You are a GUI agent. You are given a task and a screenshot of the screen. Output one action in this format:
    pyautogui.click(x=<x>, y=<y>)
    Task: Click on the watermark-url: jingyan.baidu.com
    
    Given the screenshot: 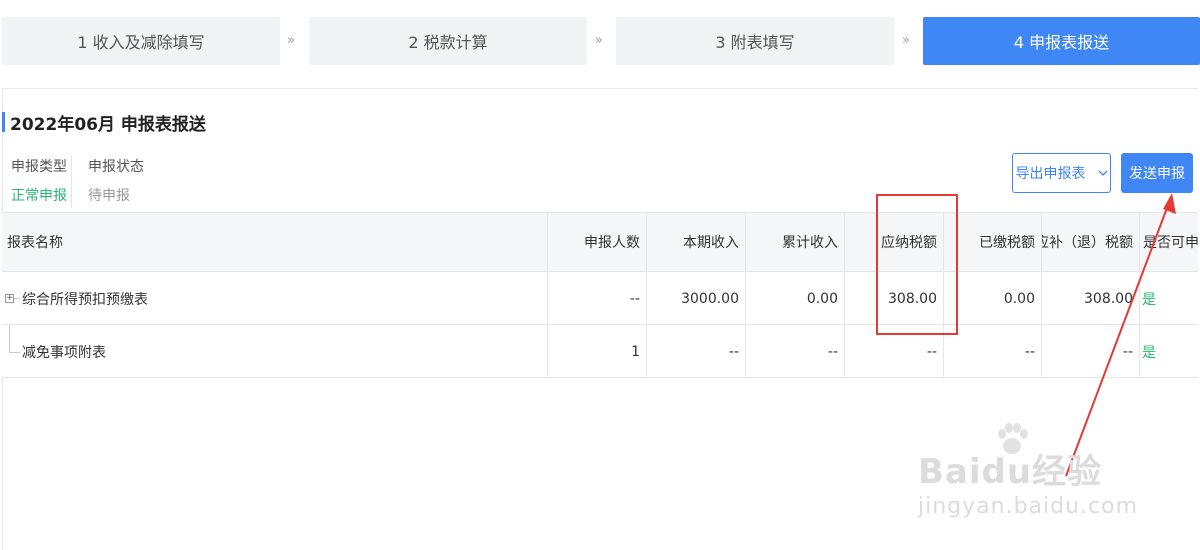 What is the action you would take?
    pyautogui.click(x=1028, y=506)
    